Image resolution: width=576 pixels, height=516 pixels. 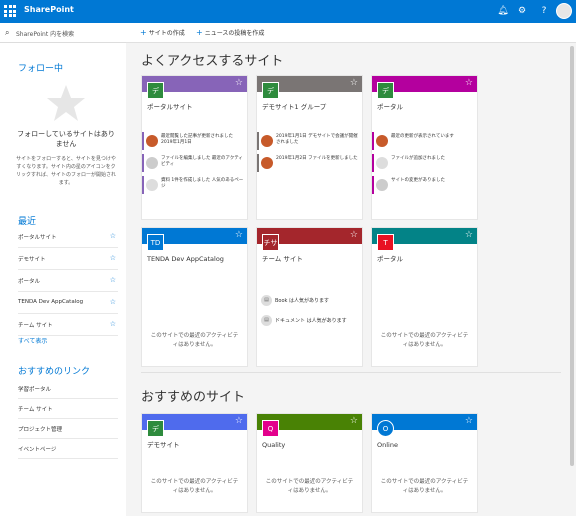 I want to click on site-name: デモサイト1 グループ, so click(x=310, y=107).